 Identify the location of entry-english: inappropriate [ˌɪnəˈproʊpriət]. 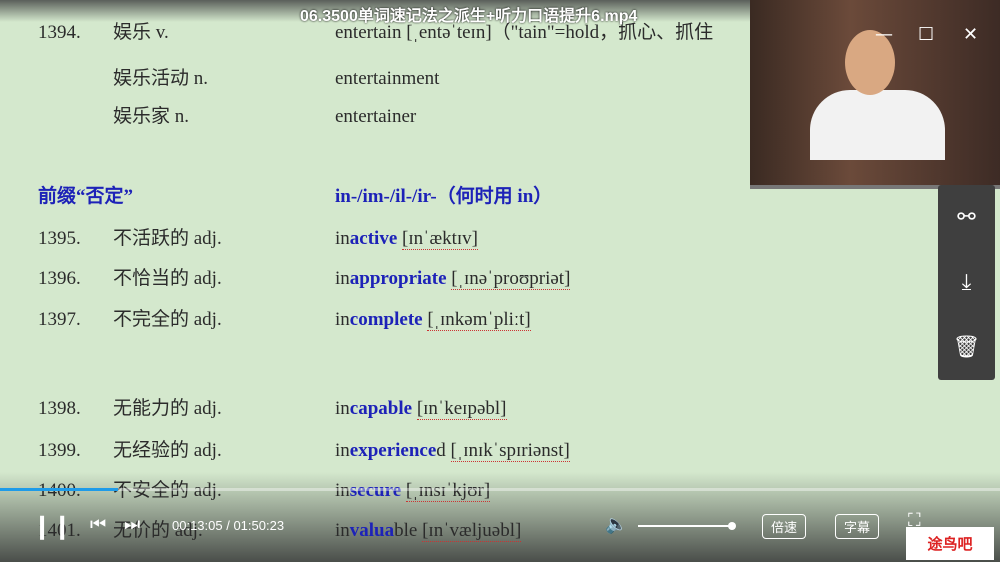
(453, 279).